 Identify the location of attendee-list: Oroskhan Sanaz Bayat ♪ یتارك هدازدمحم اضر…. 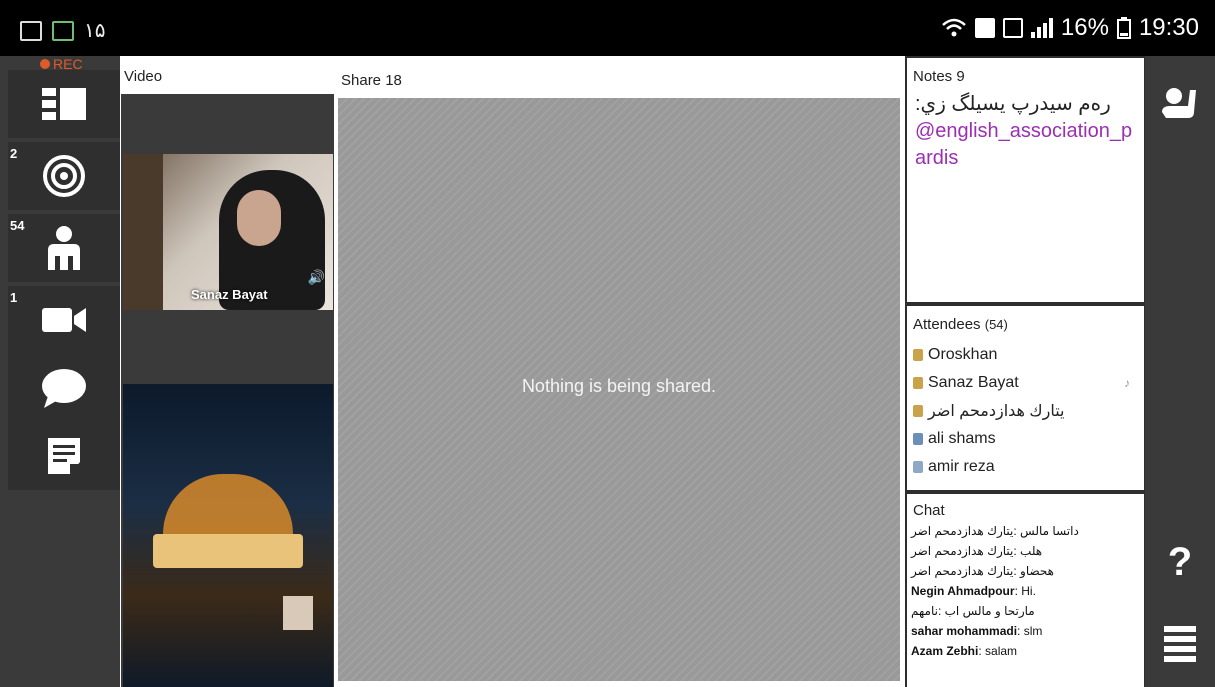
(1025, 407).